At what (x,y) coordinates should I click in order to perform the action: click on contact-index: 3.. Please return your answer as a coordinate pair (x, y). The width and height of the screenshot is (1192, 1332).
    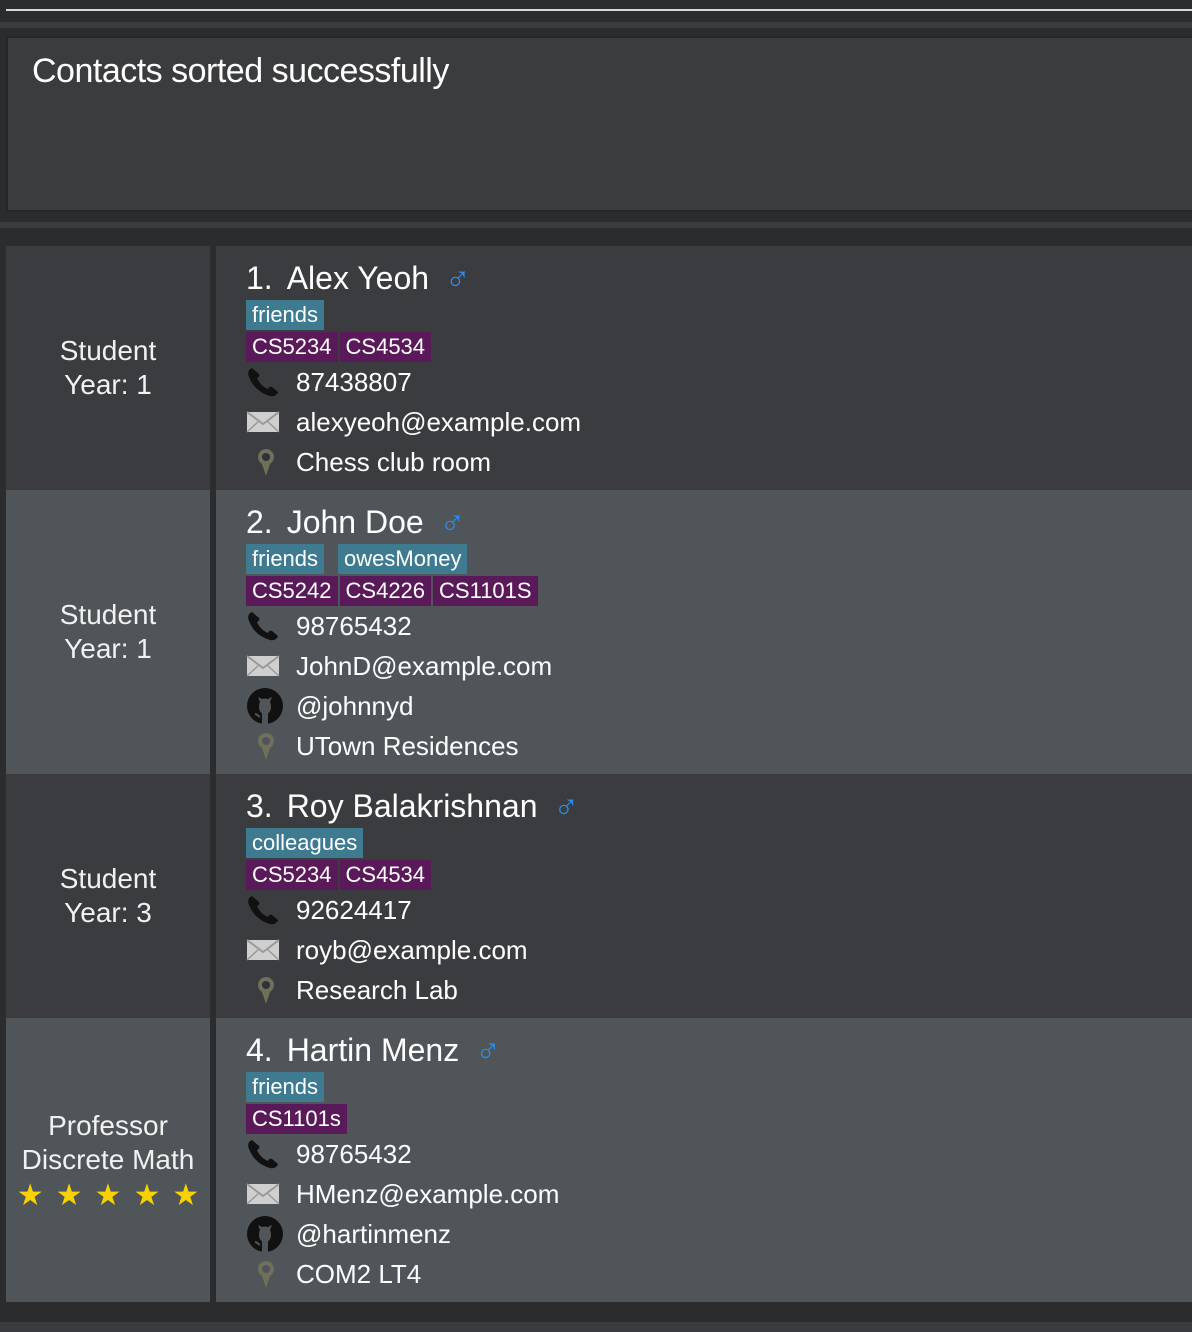
    Looking at the image, I should click on (259, 805).